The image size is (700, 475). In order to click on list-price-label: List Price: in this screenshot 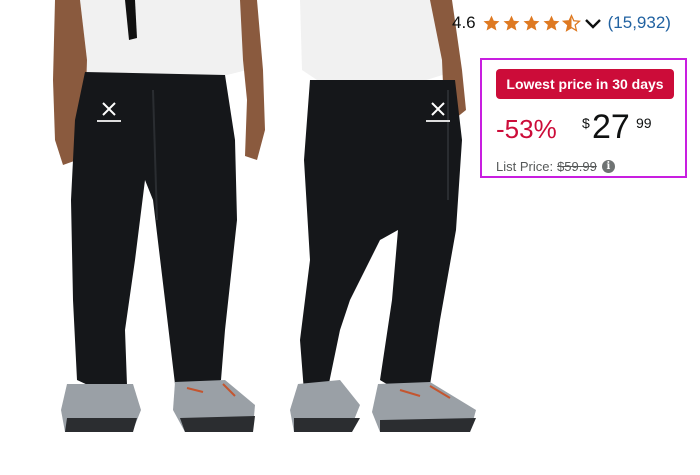, I will do `click(525, 166)`.